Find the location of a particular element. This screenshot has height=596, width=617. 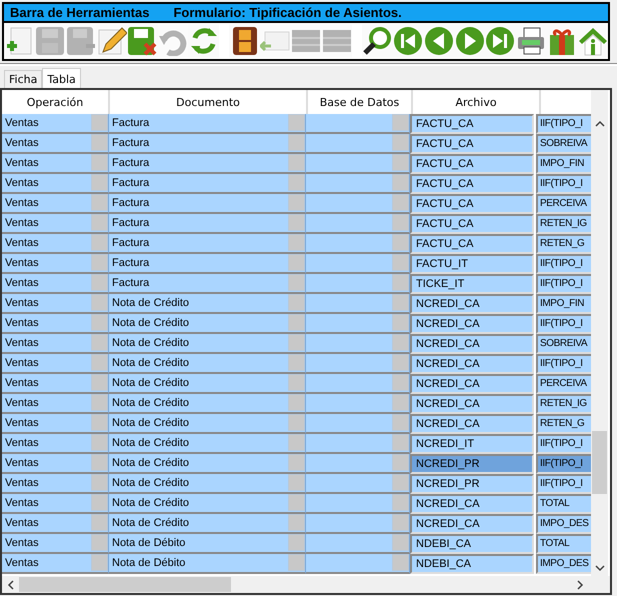

table-cell: IMPO_DES is located at coordinates (563, 564).